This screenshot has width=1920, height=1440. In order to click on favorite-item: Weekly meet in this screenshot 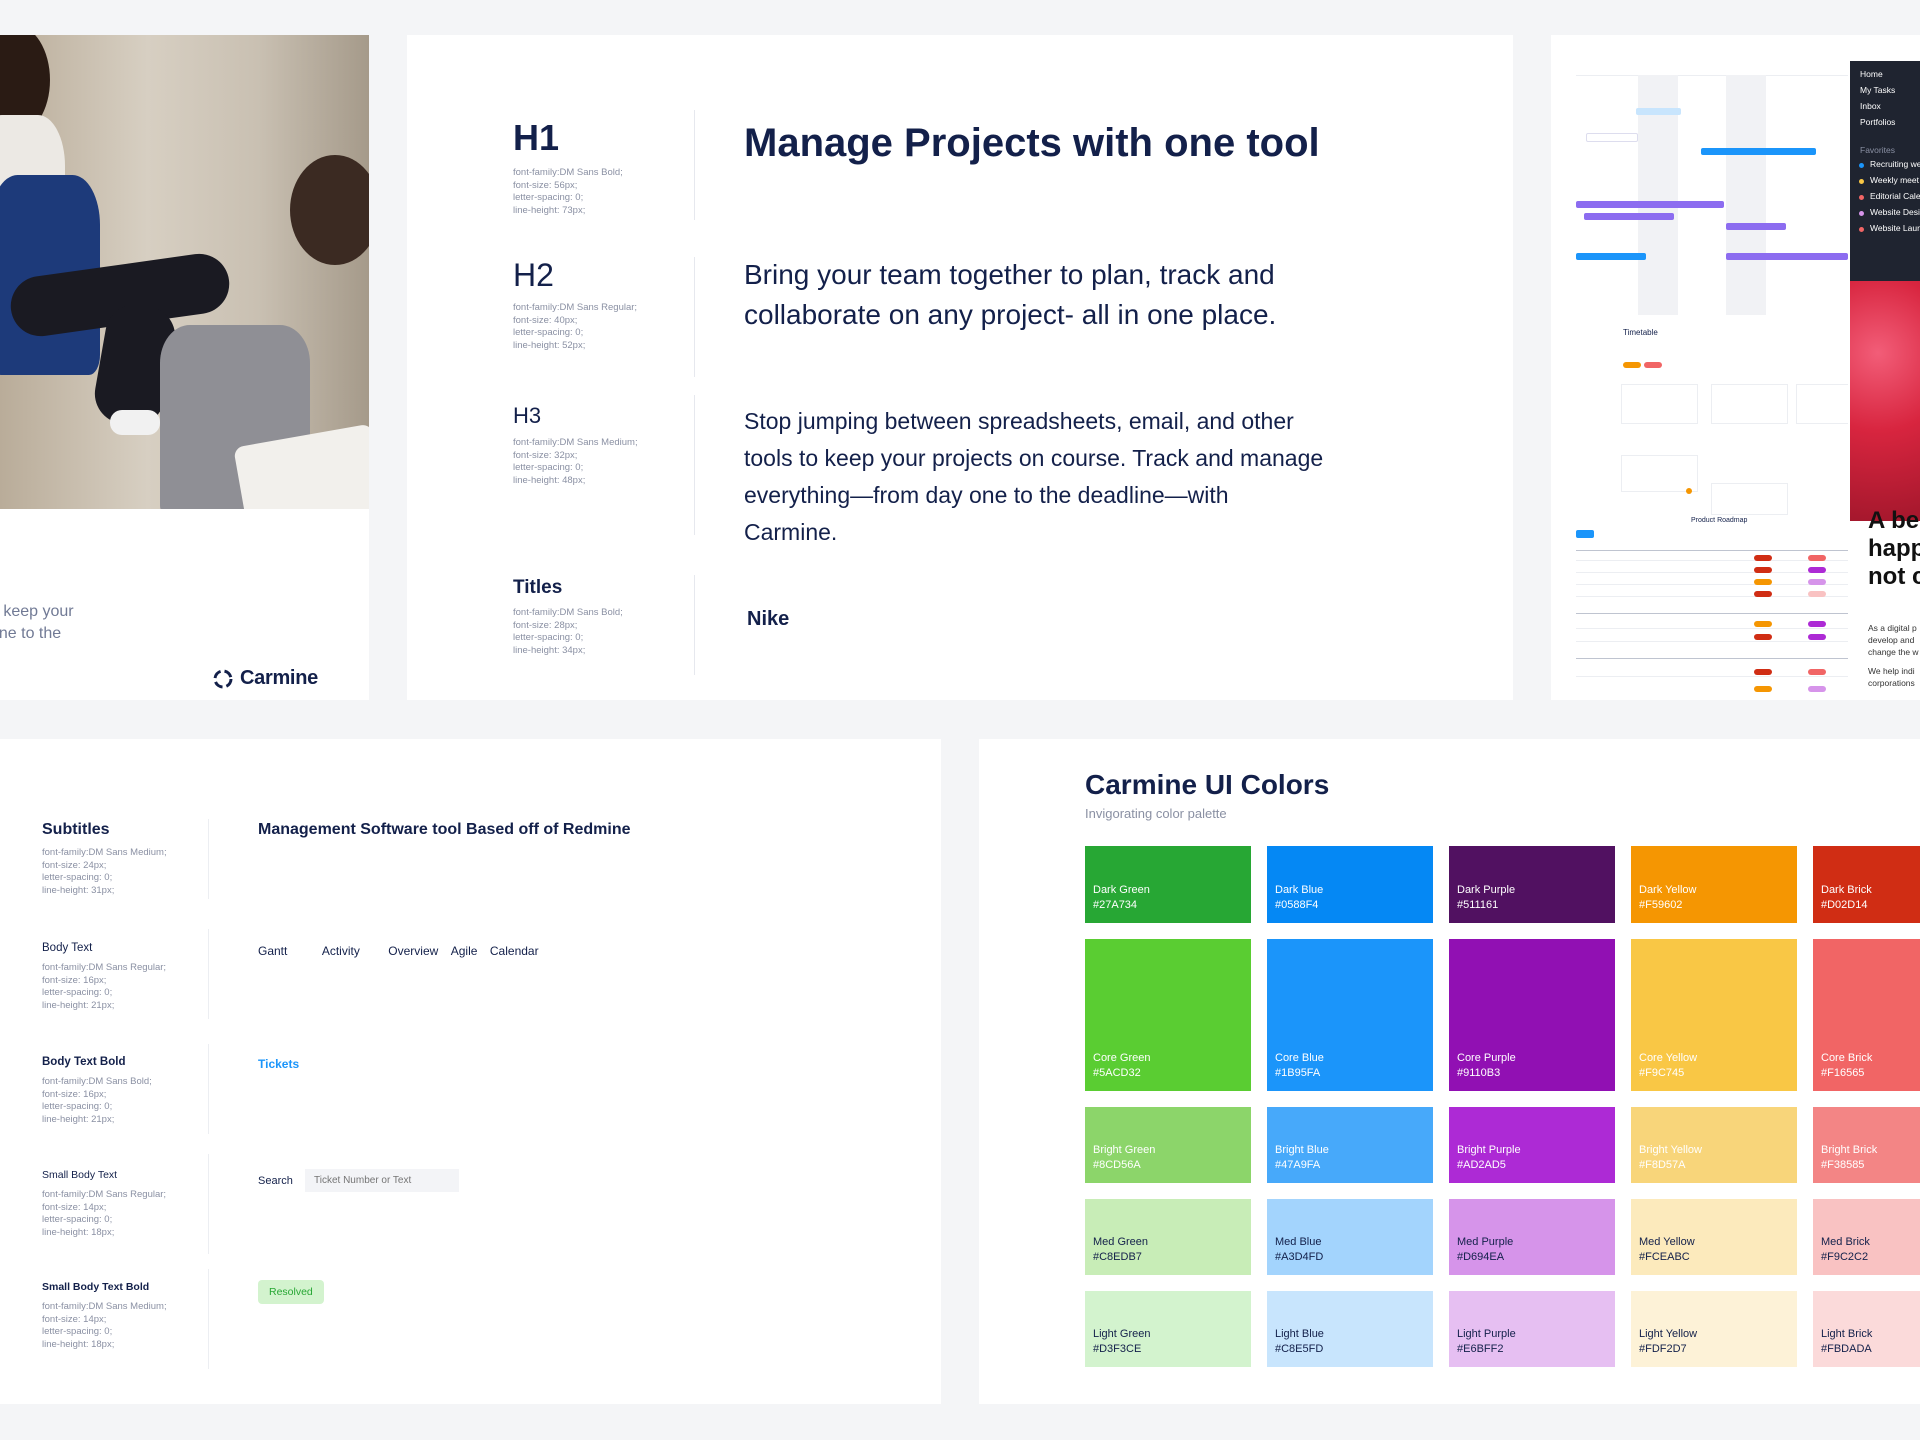, I will do `click(1894, 180)`.